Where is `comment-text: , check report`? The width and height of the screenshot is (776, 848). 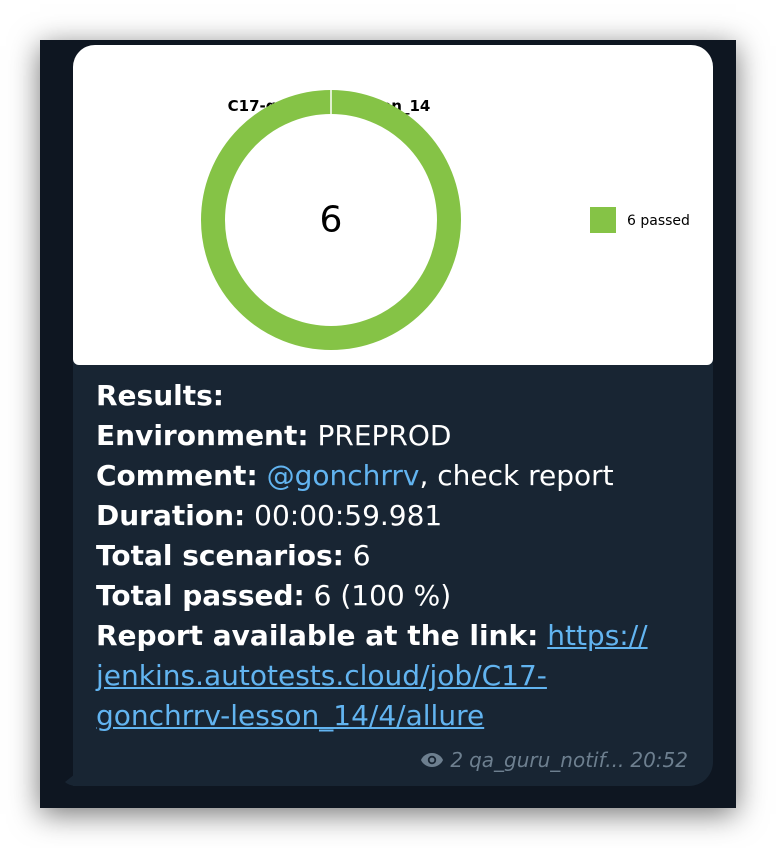
comment-text: , check report is located at coordinates (516, 475).